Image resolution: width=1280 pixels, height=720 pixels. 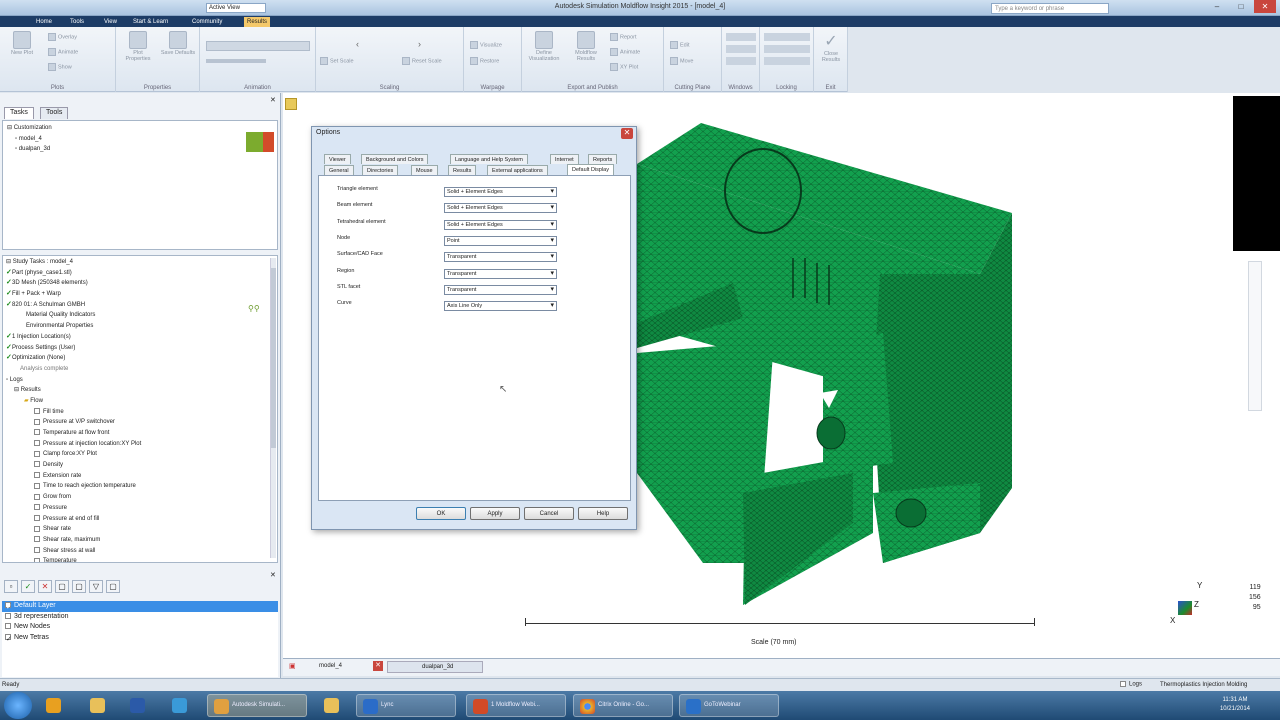 I want to click on move-plane-button: Move, so click(x=681, y=61).